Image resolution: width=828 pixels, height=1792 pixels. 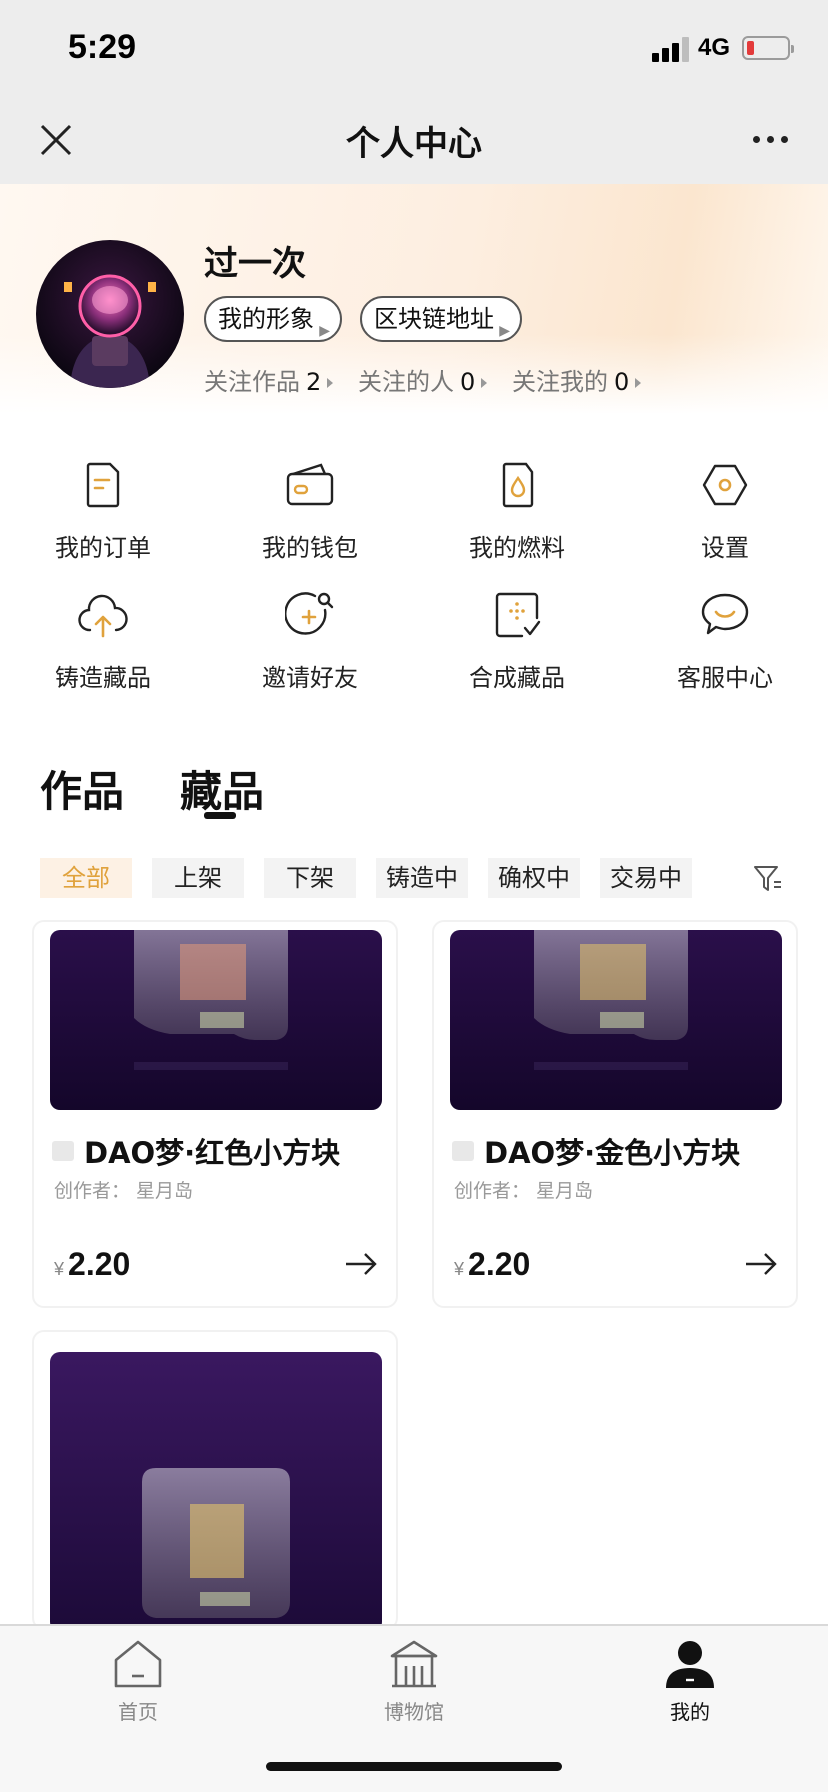 I want to click on invite-icon, so click(x=309, y=613).